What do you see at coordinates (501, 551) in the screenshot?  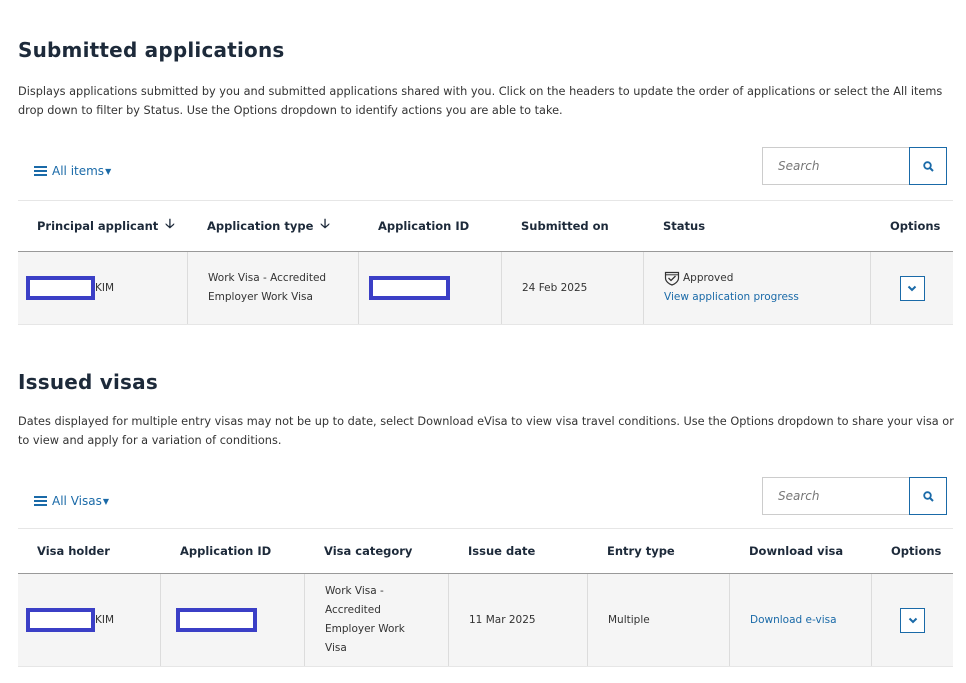 I see `col-issue-date: Issue date` at bounding box center [501, 551].